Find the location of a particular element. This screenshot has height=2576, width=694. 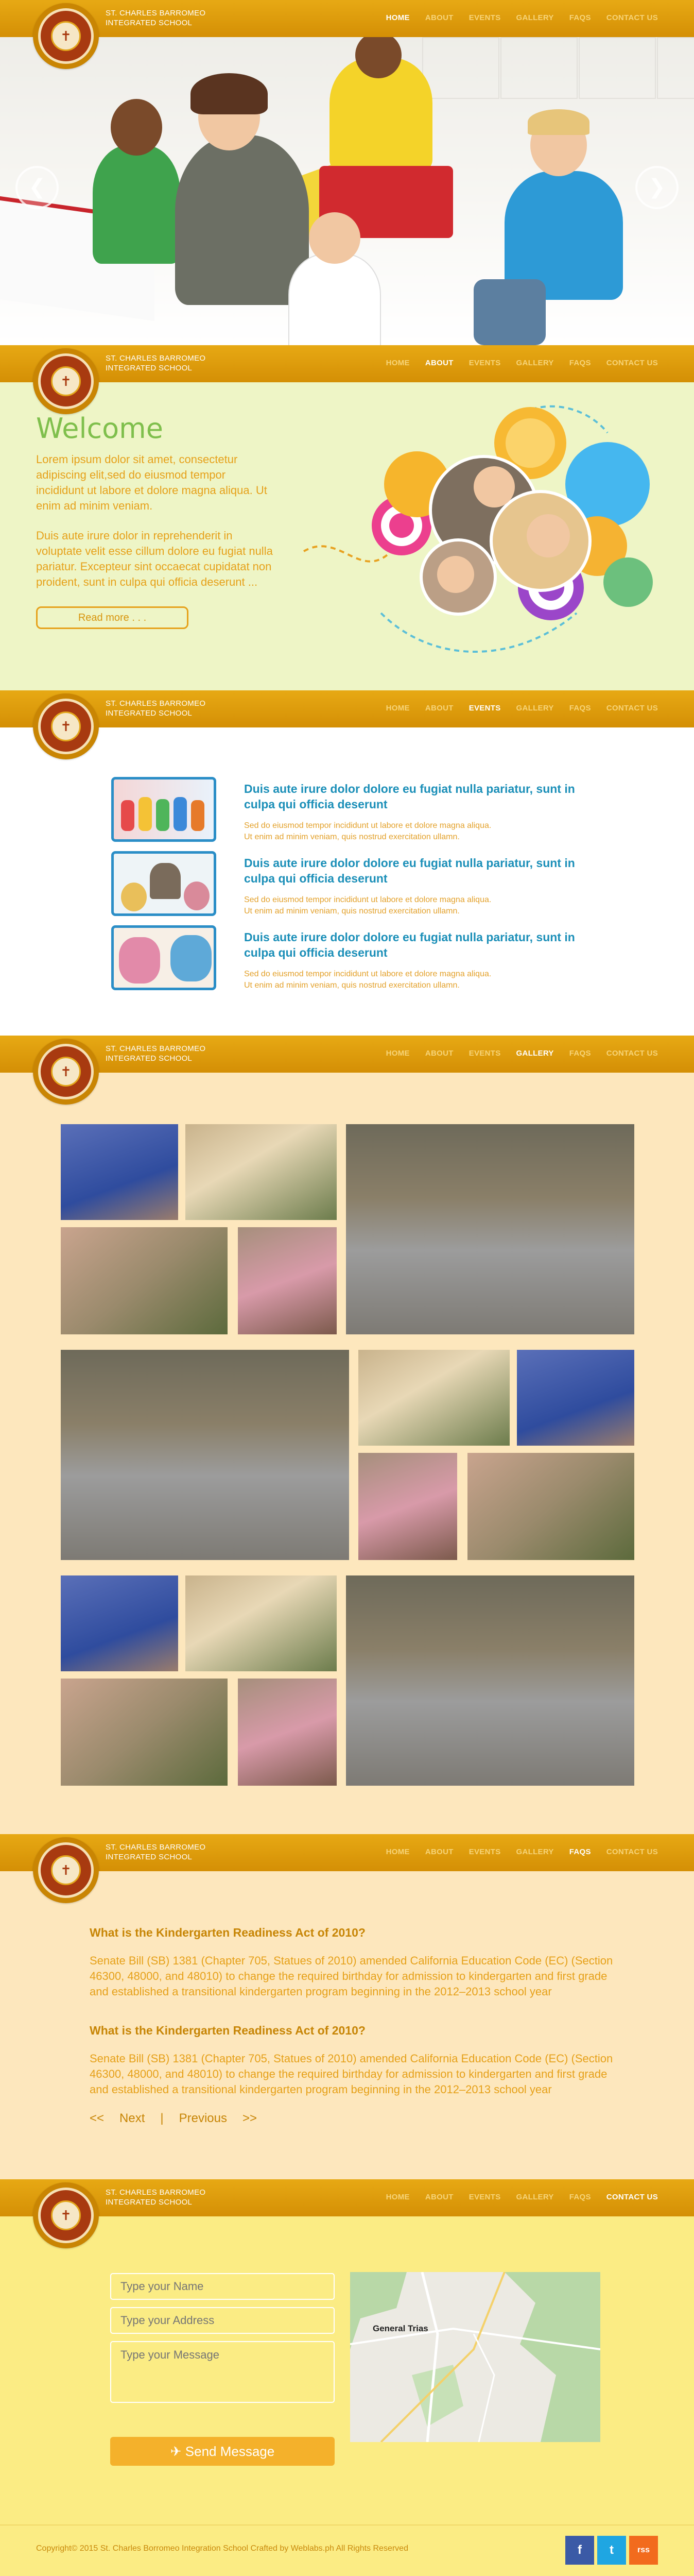

hero-prev-button: ❮ is located at coordinates (37, 187).